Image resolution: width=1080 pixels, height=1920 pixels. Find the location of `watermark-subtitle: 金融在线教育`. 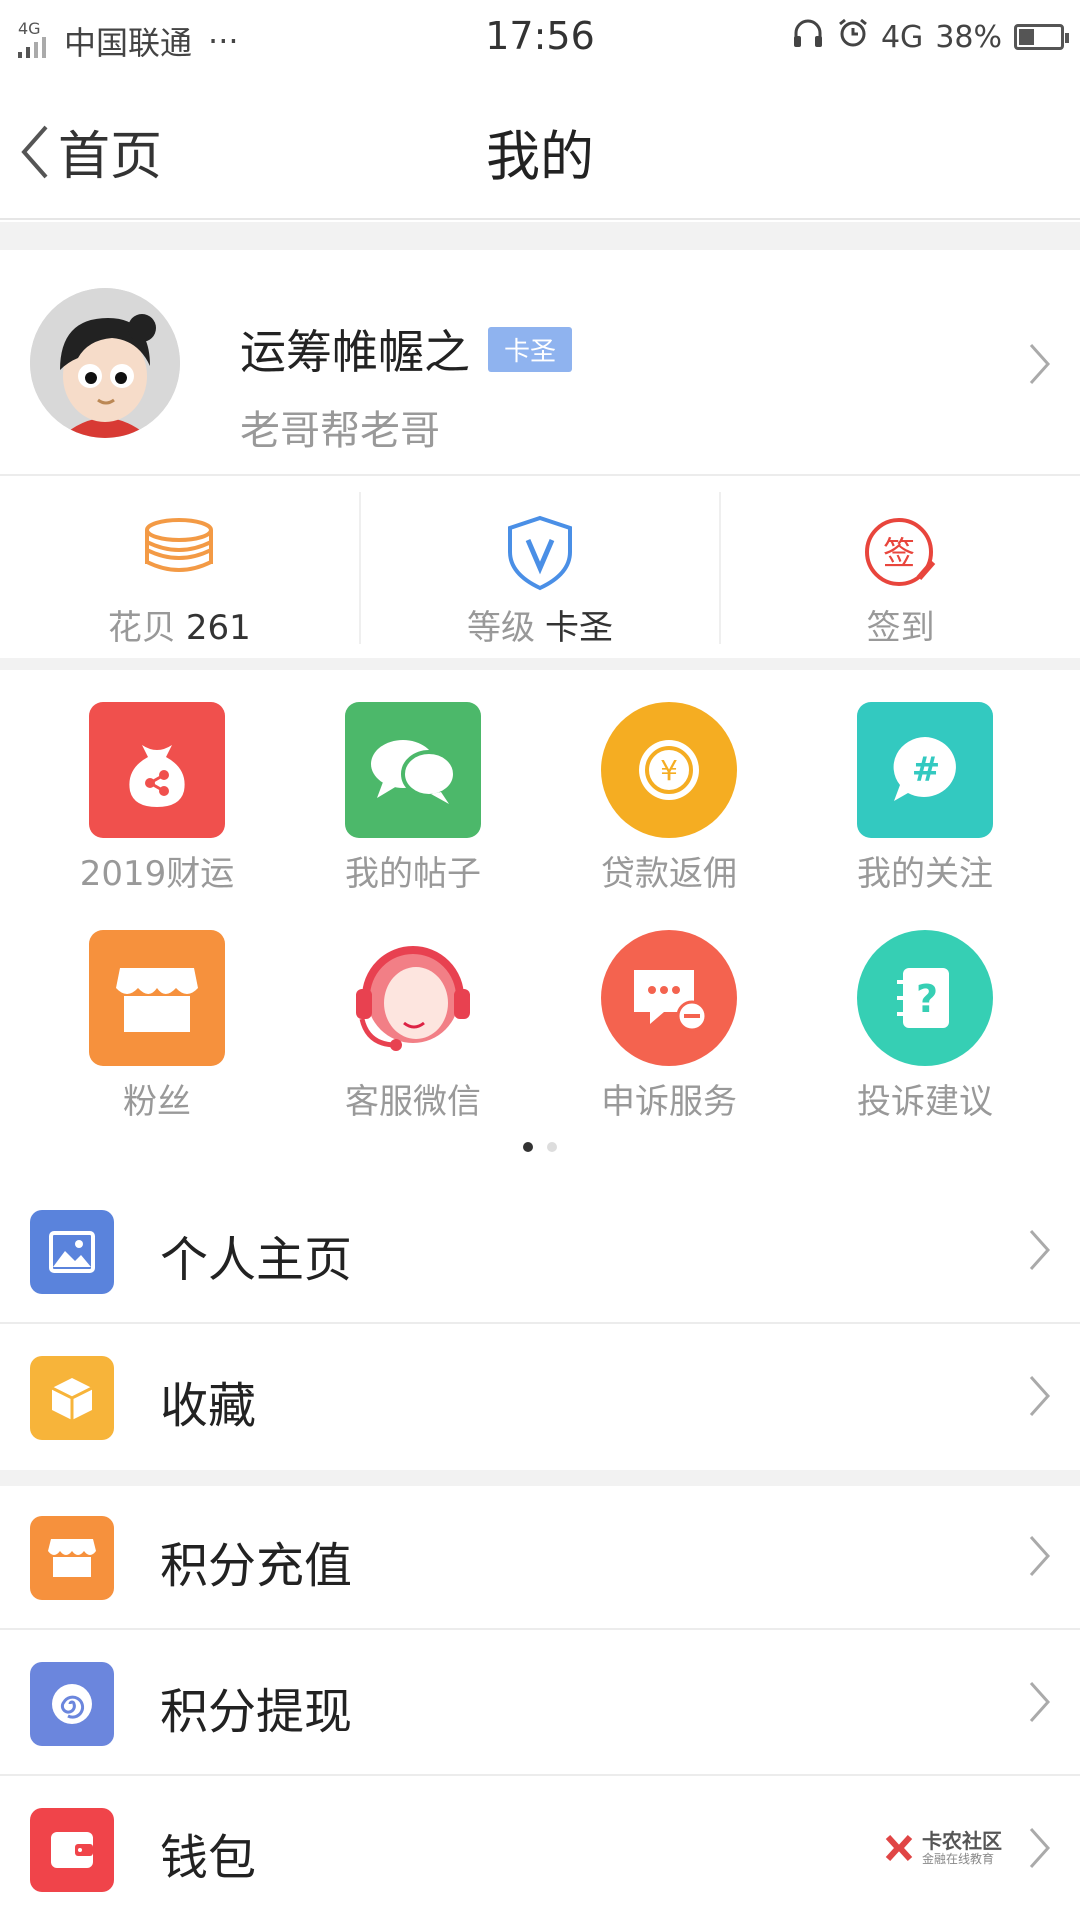

watermark-subtitle: 金融在线教育 is located at coordinates (958, 1859).